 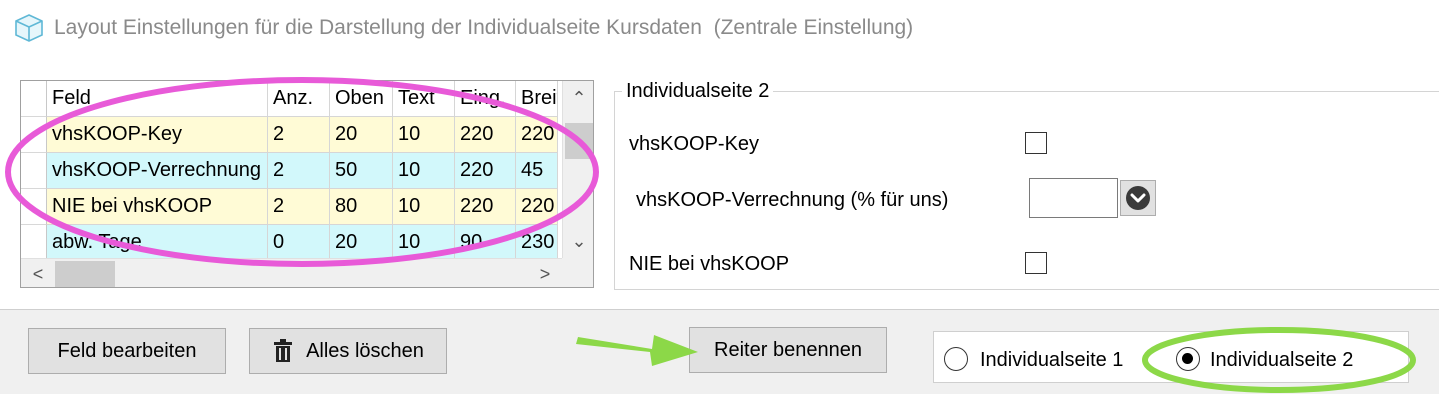 I want to click on edit-field-label: Feld bearbeiten, so click(x=127, y=350).